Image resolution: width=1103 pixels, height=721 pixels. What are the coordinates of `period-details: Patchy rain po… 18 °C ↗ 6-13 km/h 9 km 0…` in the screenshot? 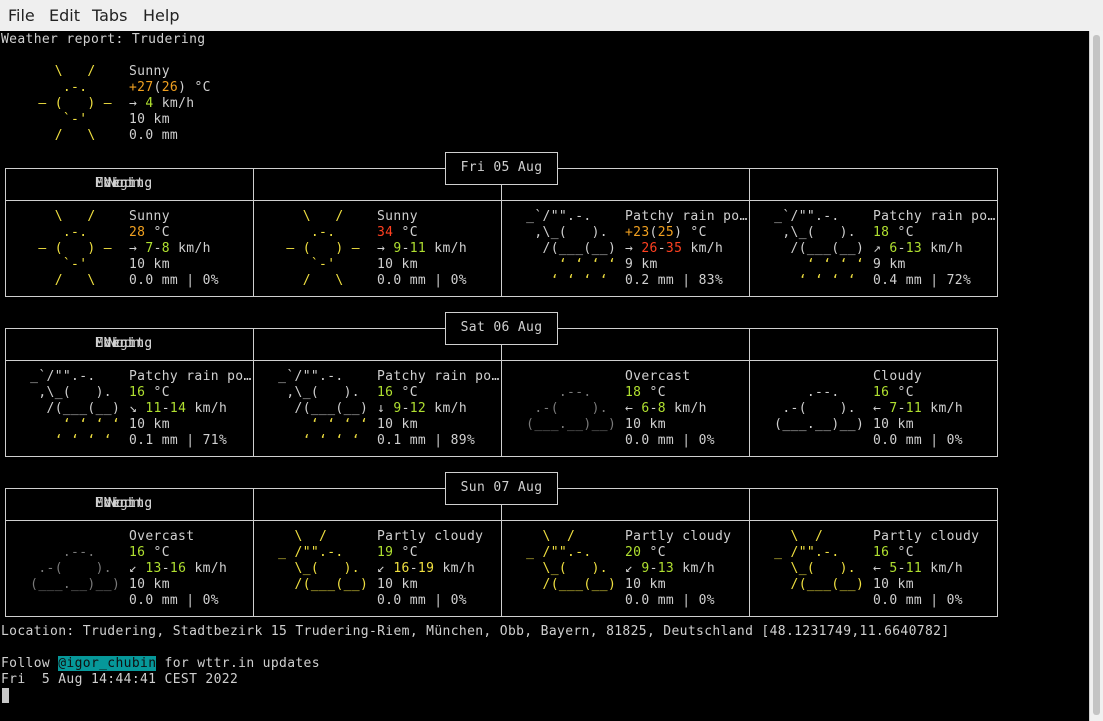 It's located at (934, 248).